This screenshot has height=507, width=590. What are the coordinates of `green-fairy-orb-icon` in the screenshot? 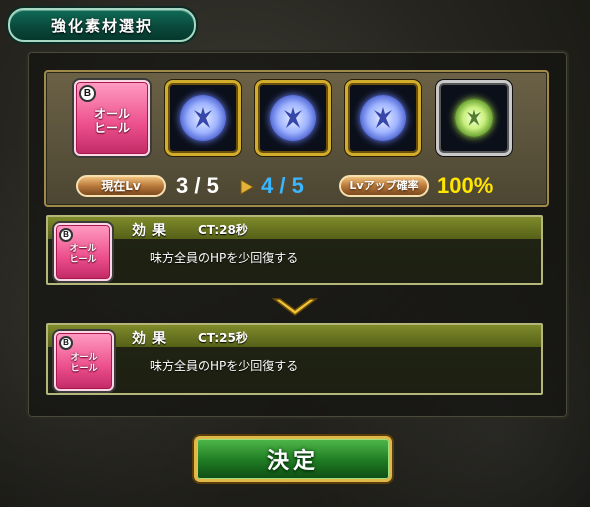 It's located at (474, 118).